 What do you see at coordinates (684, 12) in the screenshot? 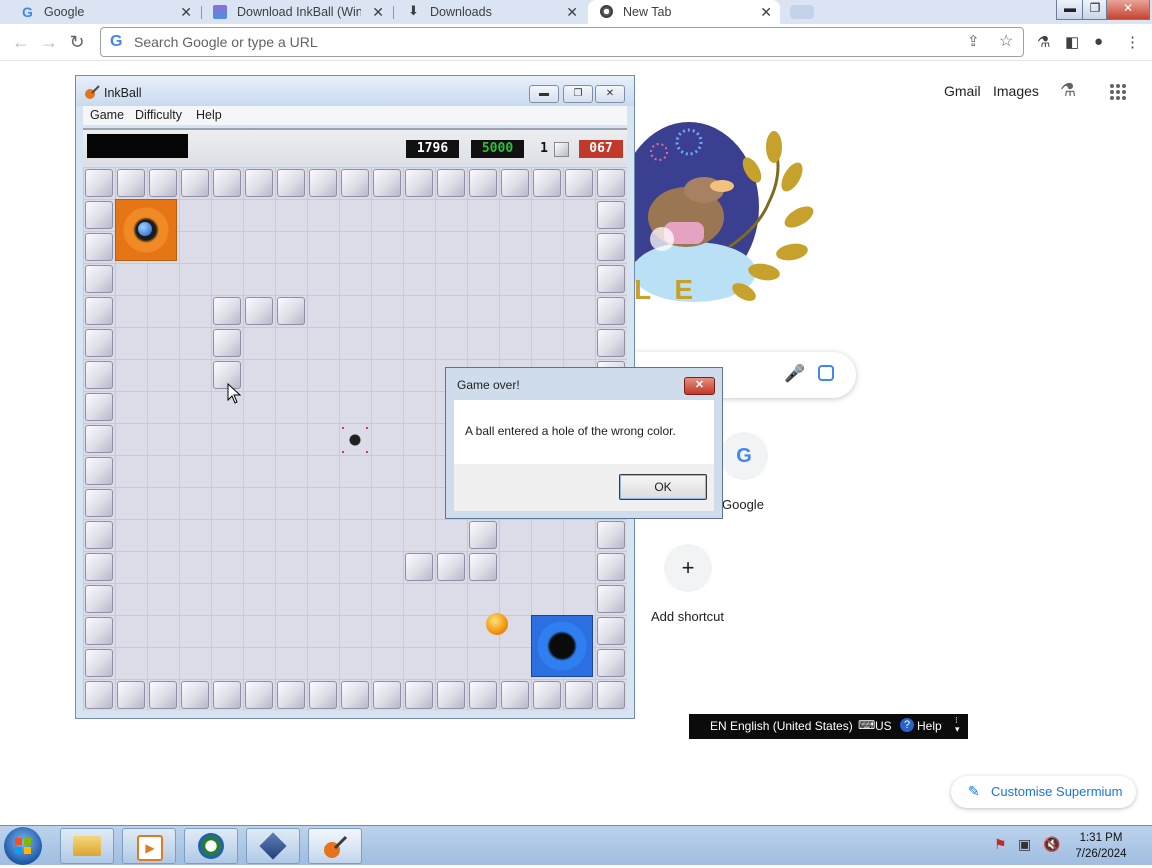
I see `tab-new-tab: New Tab ✕` at bounding box center [684, 12].